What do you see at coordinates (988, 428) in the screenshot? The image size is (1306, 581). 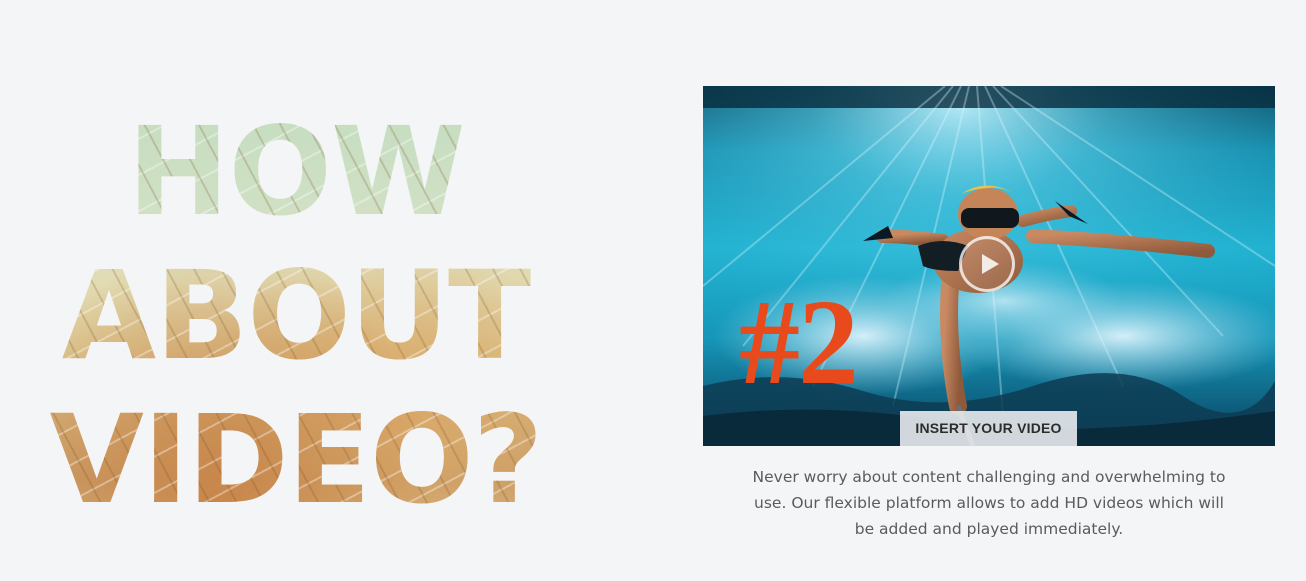 I see `insert-video-button: INSERT YOUR VIDEO` at bounding box center [988, 428].